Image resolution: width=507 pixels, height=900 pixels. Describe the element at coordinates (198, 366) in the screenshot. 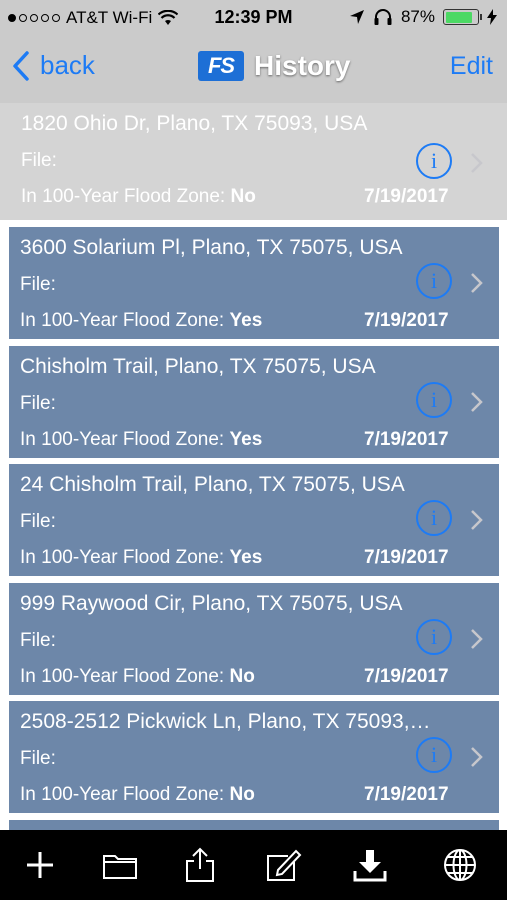

I see `row-address: Chisholm Trail, Plano, TX 75075, USA` at that location.